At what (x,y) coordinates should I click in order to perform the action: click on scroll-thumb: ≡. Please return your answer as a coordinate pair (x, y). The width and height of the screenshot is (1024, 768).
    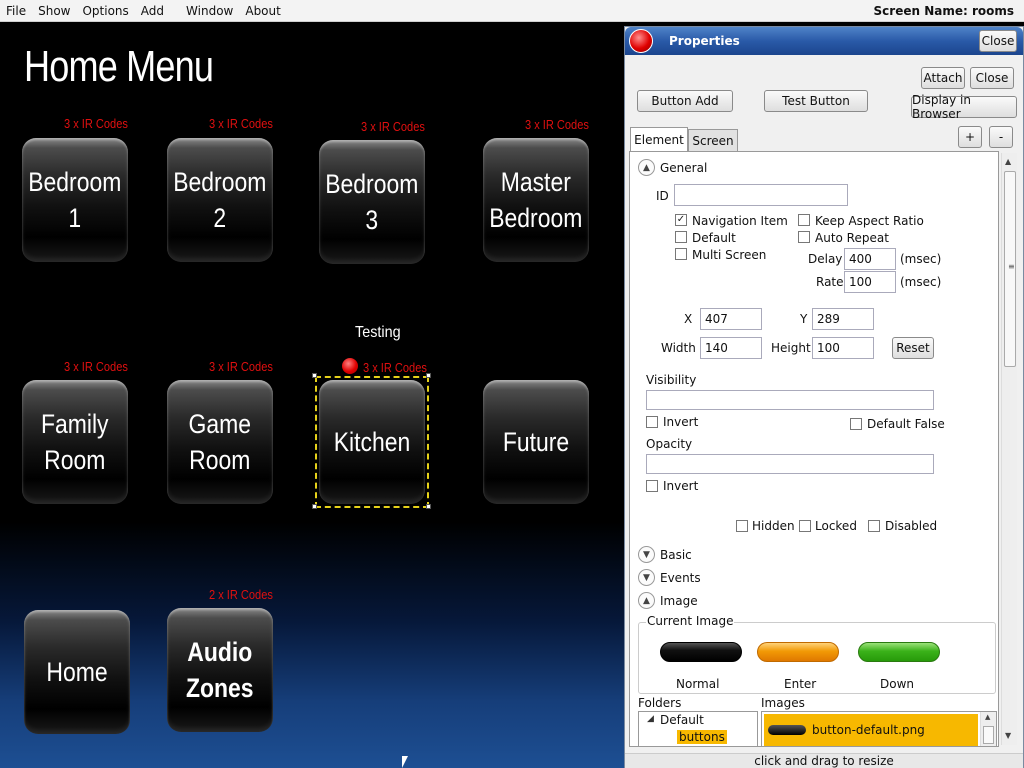
    Looking at the image, I should click on (1010, 269).